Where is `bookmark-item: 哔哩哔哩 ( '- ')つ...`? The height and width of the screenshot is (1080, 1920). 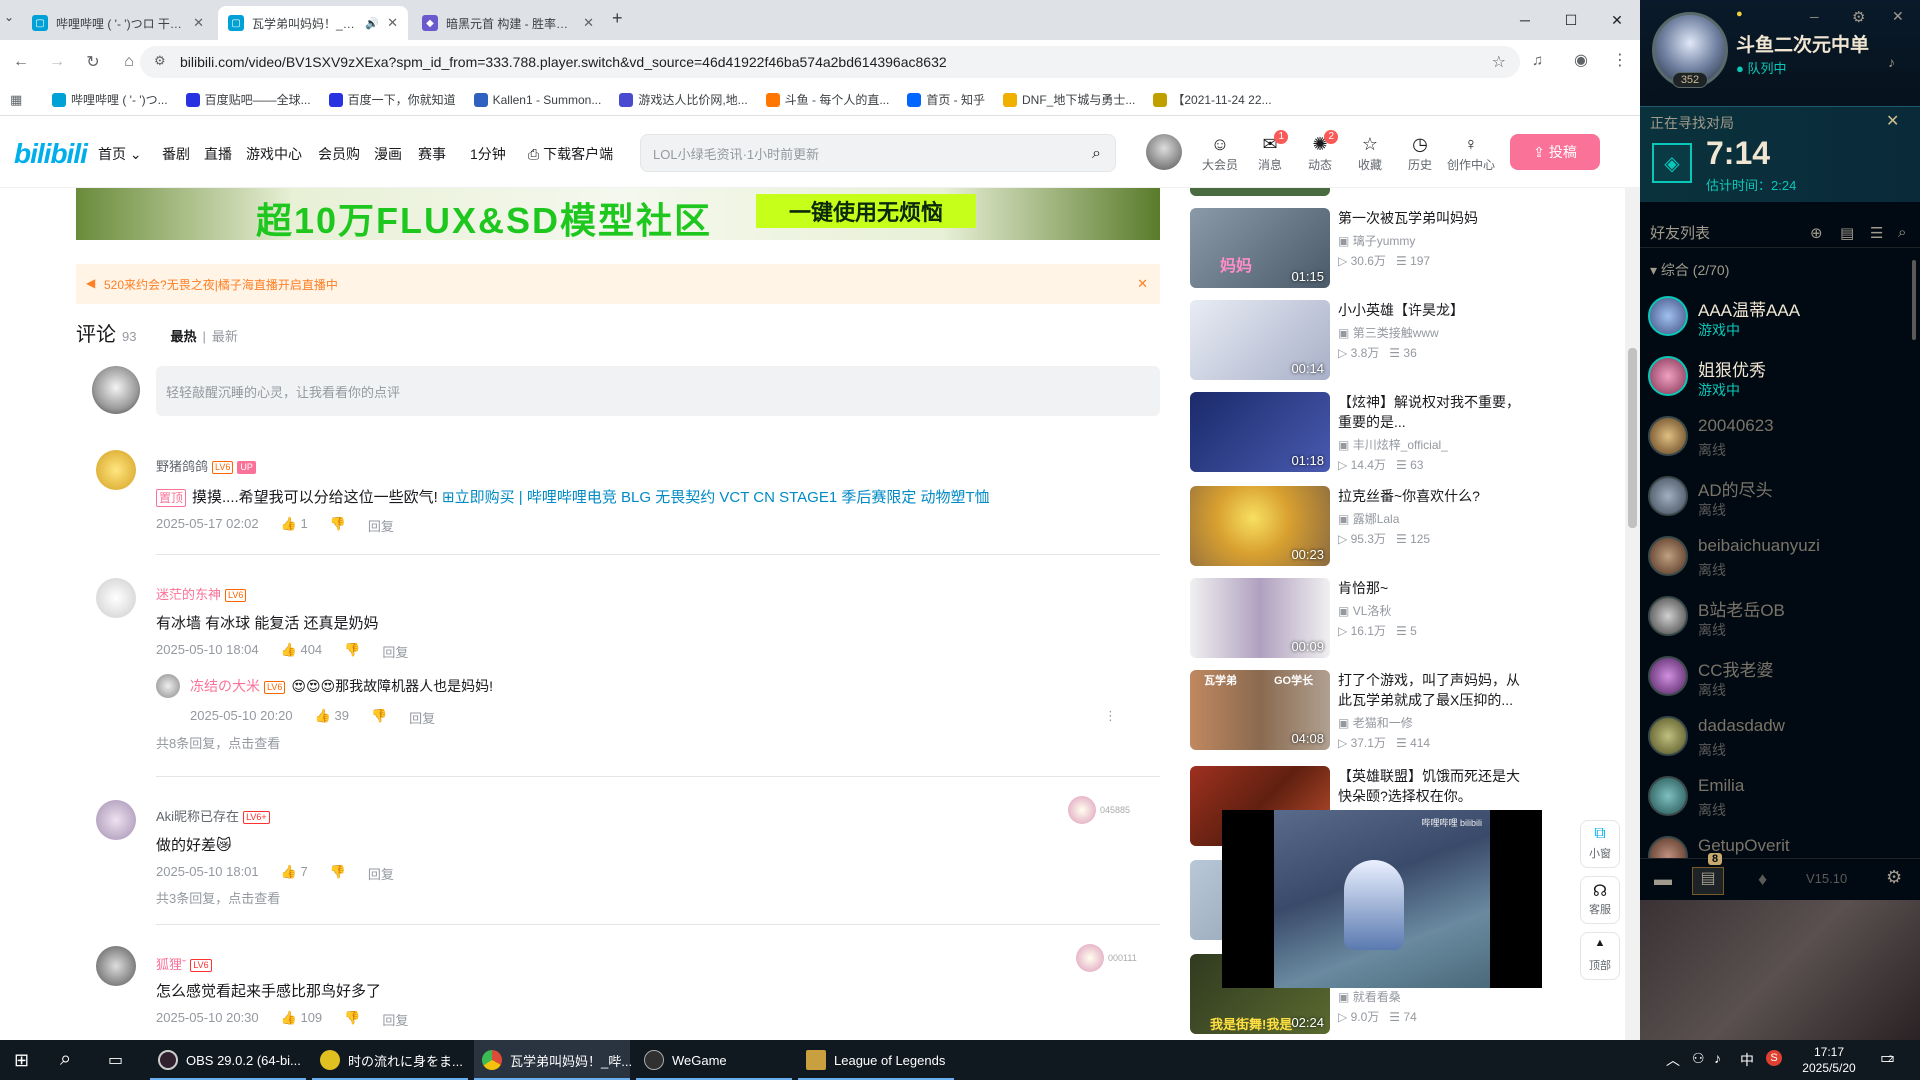 bookmark-item: 哔哩哔哩 ( '- ')つ... is located at coordinates (110, 99).